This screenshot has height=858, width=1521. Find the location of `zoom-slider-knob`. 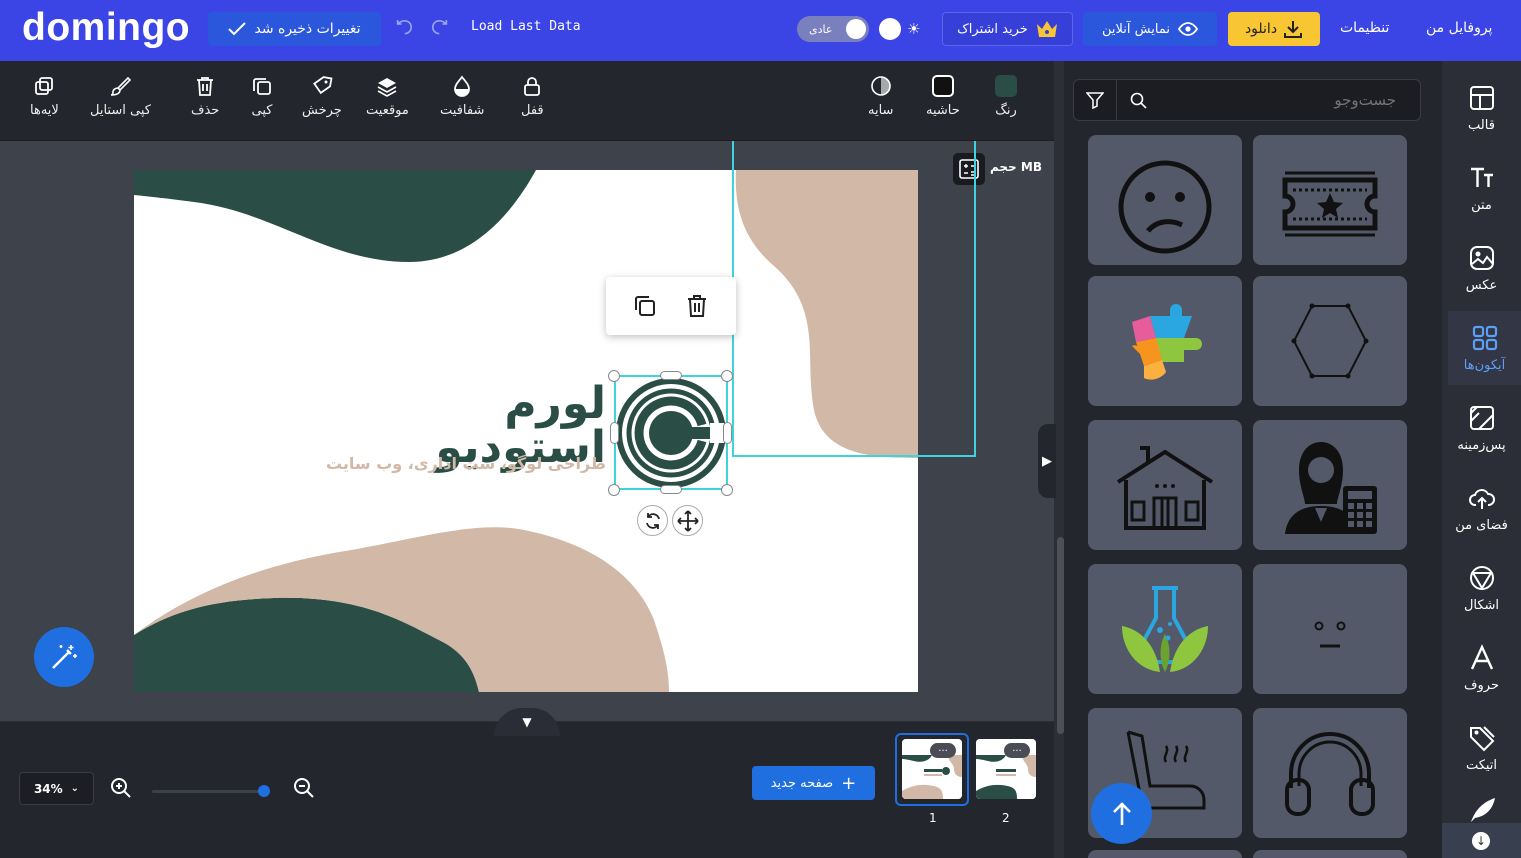

zoom-slider-knob is located at coordinates (264, 791).